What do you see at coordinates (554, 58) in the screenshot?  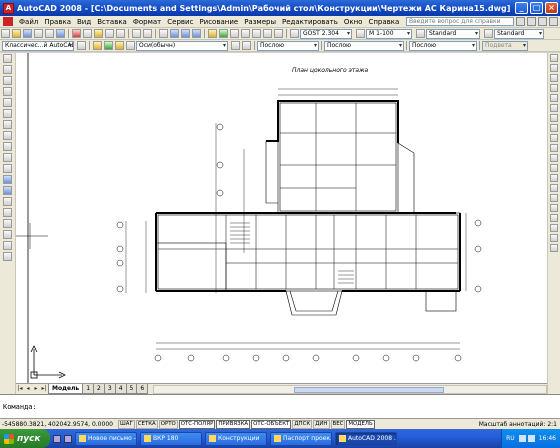 I see `erase-icon` at bounding box center [554, 58].